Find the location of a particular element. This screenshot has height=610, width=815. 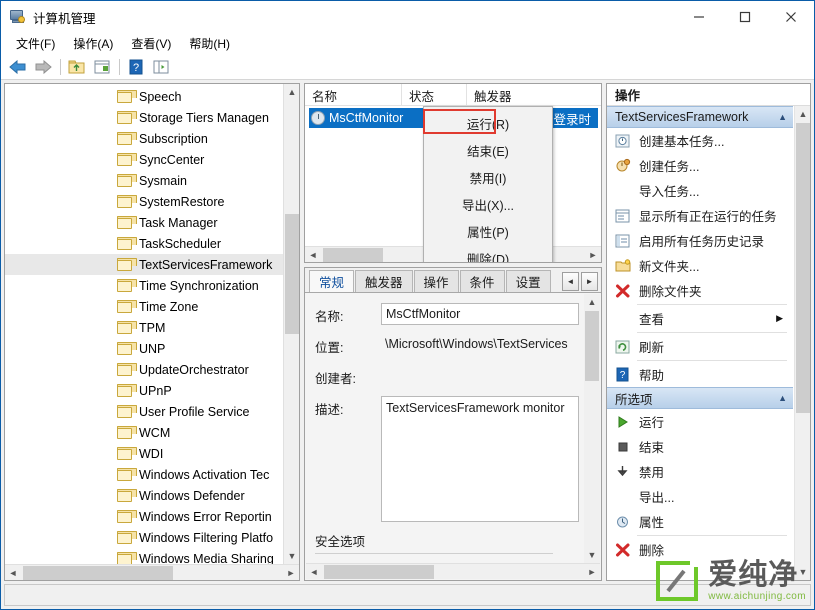

tree-item: Windows Media Sharing is located at coordinates (152, 556).